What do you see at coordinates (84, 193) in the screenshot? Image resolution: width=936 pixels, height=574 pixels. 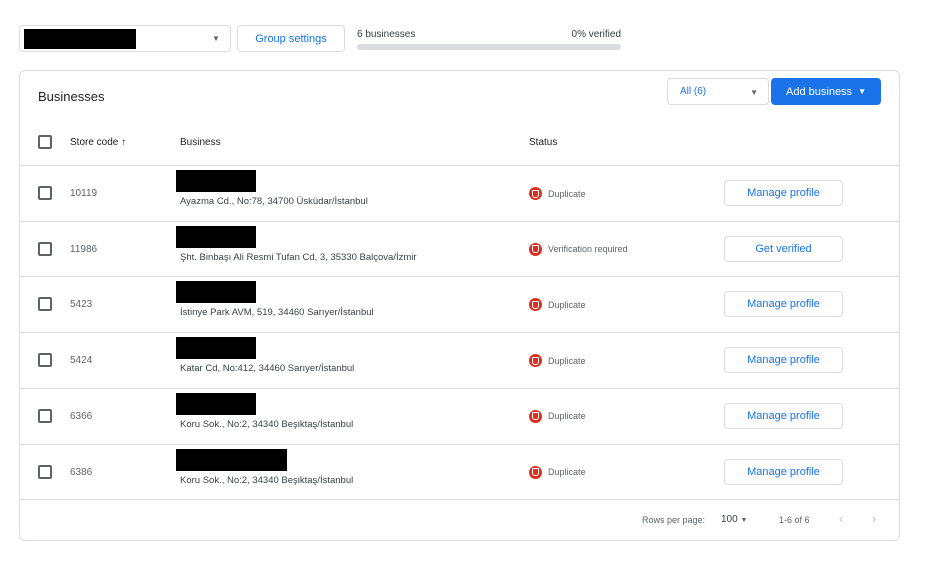 I see `store-code: 10119` at bounding box center [84, 193].